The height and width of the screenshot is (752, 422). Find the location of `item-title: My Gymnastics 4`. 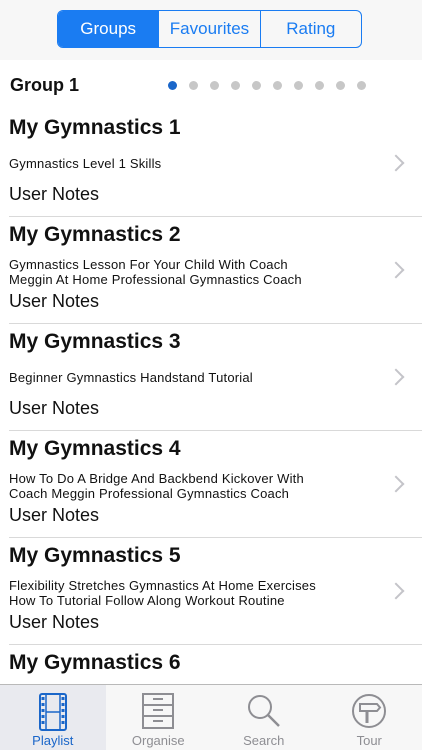

item-title: My Gymnastics 4 is located at coordinates (95, 449).